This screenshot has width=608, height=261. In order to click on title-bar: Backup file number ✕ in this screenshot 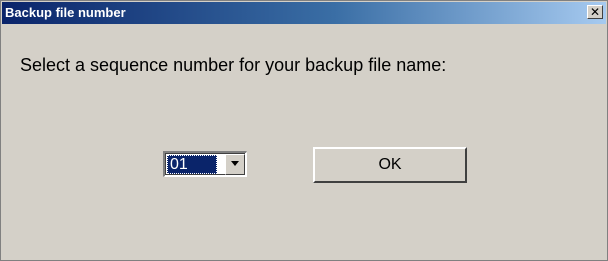, I will do `click(304, 13)`.